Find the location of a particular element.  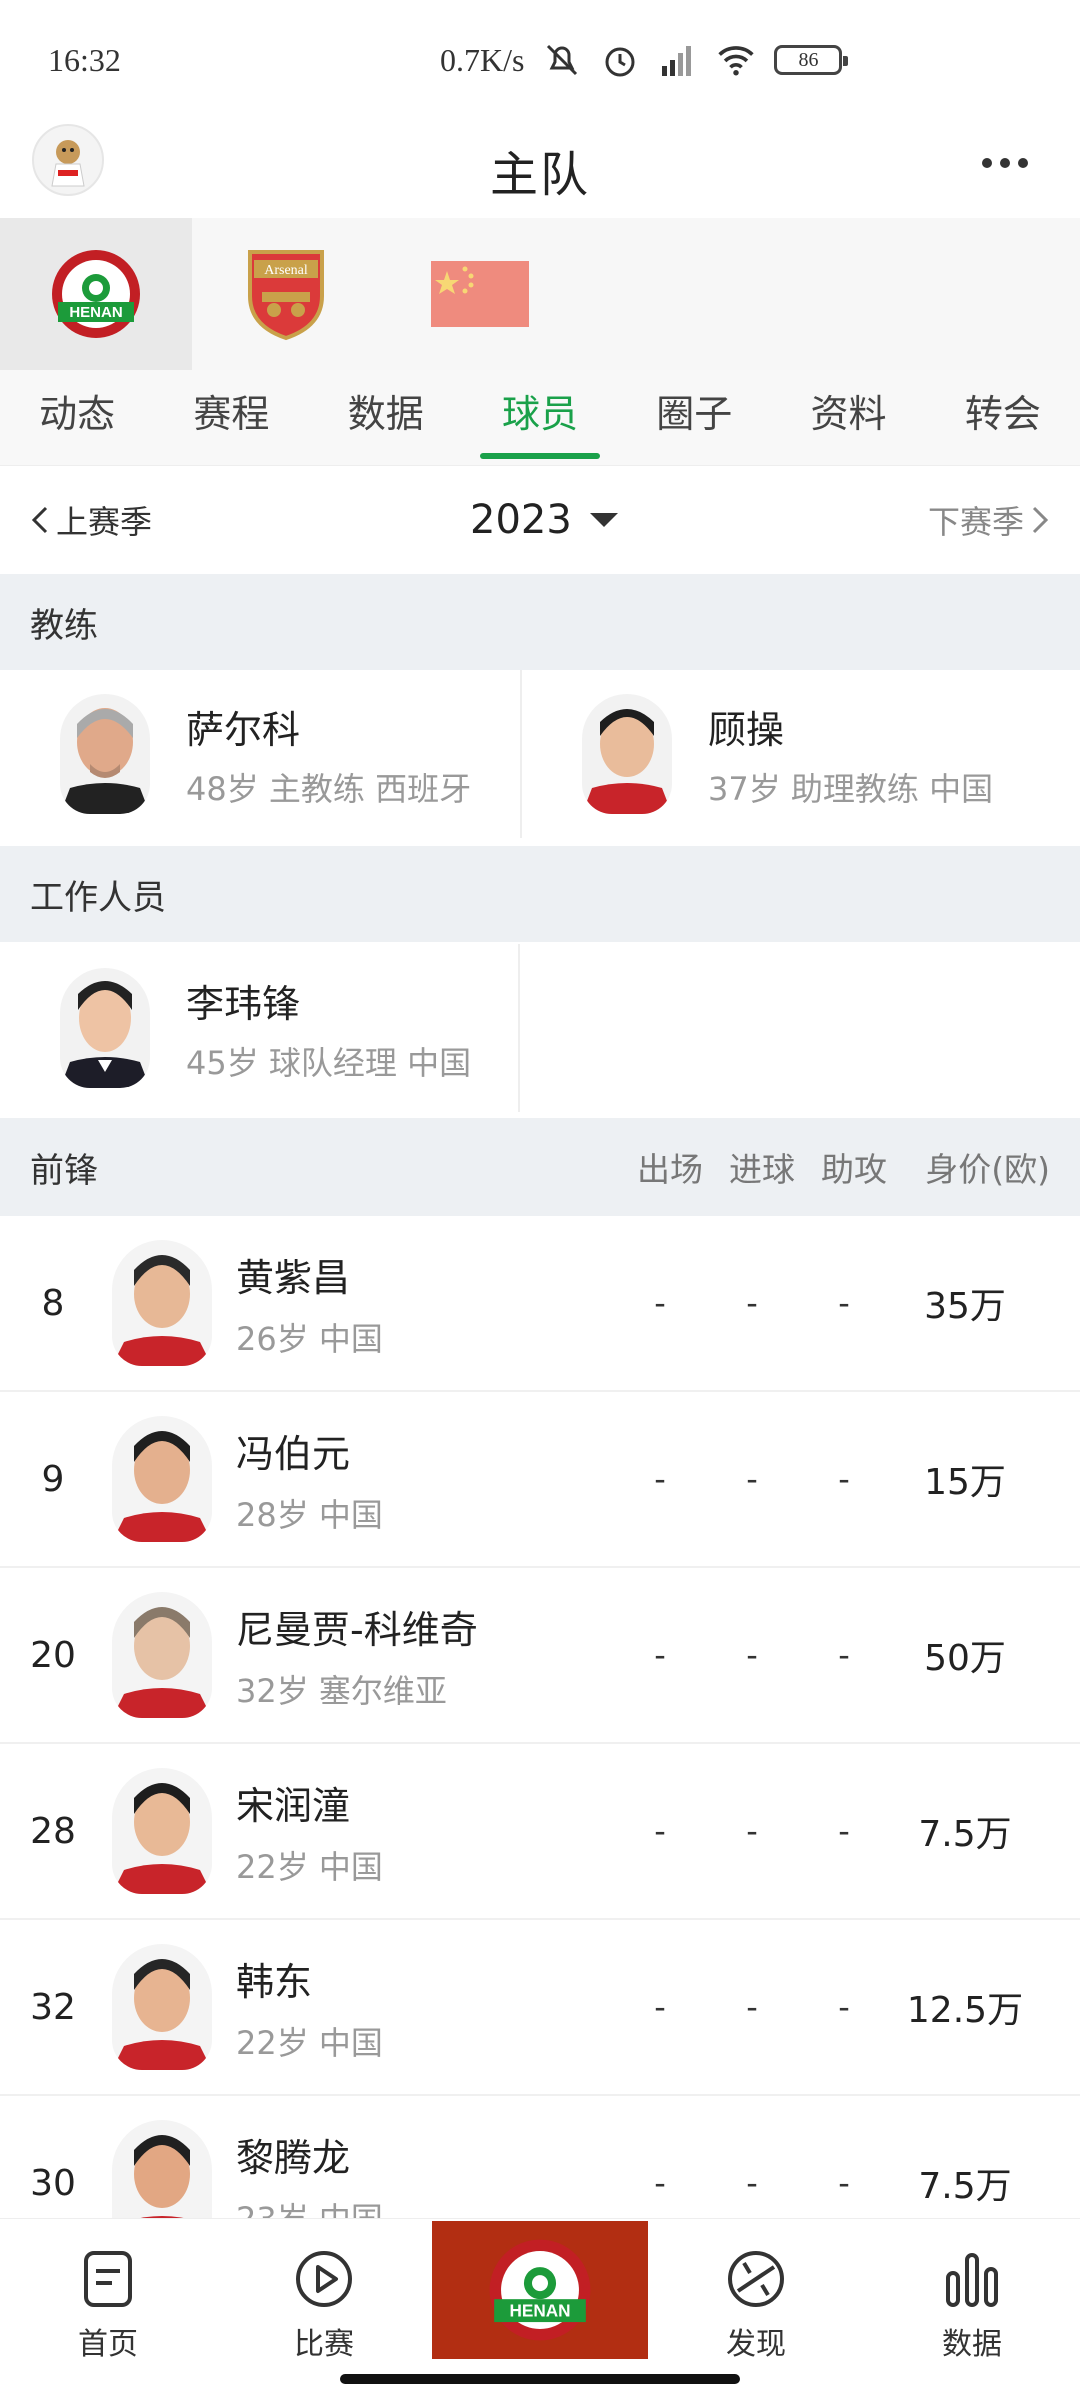

player-row: 9 冯伯元 28岁 中国 - - - 15万 is located at coordinates (540, 1480).